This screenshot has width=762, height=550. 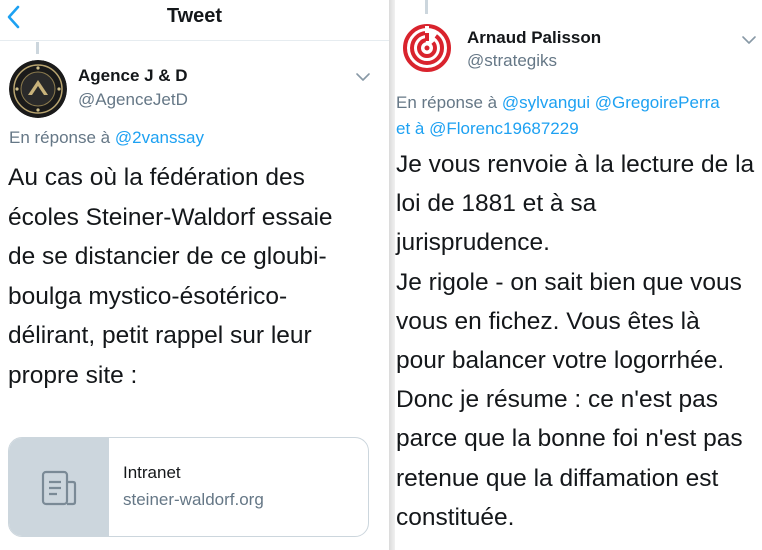 I want to click on tweet-line: délirant, petit rappel sur leur, so click(x=160, y=335).